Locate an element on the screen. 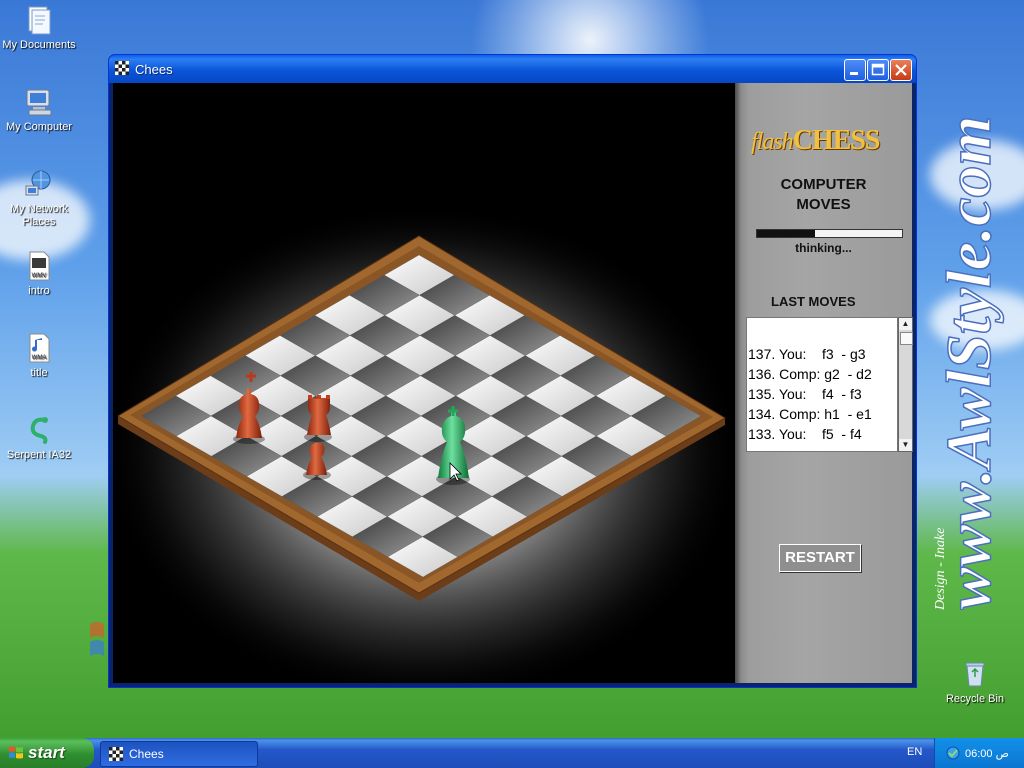 Image resolution: width=1024 pixels, height=768 pixels. desktop-icon-serpent: Serpent IA32 is located at coordinates (39, 438).